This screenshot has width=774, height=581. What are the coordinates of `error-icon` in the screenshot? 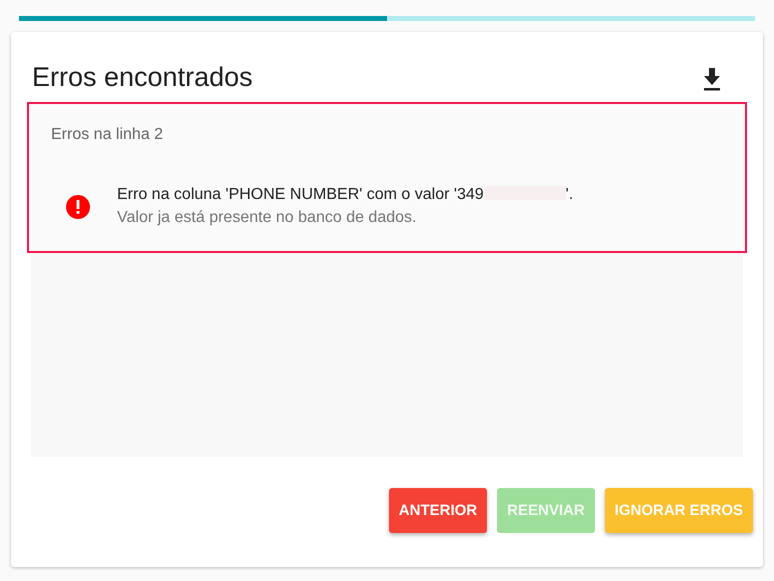 It's located at (78, 206).